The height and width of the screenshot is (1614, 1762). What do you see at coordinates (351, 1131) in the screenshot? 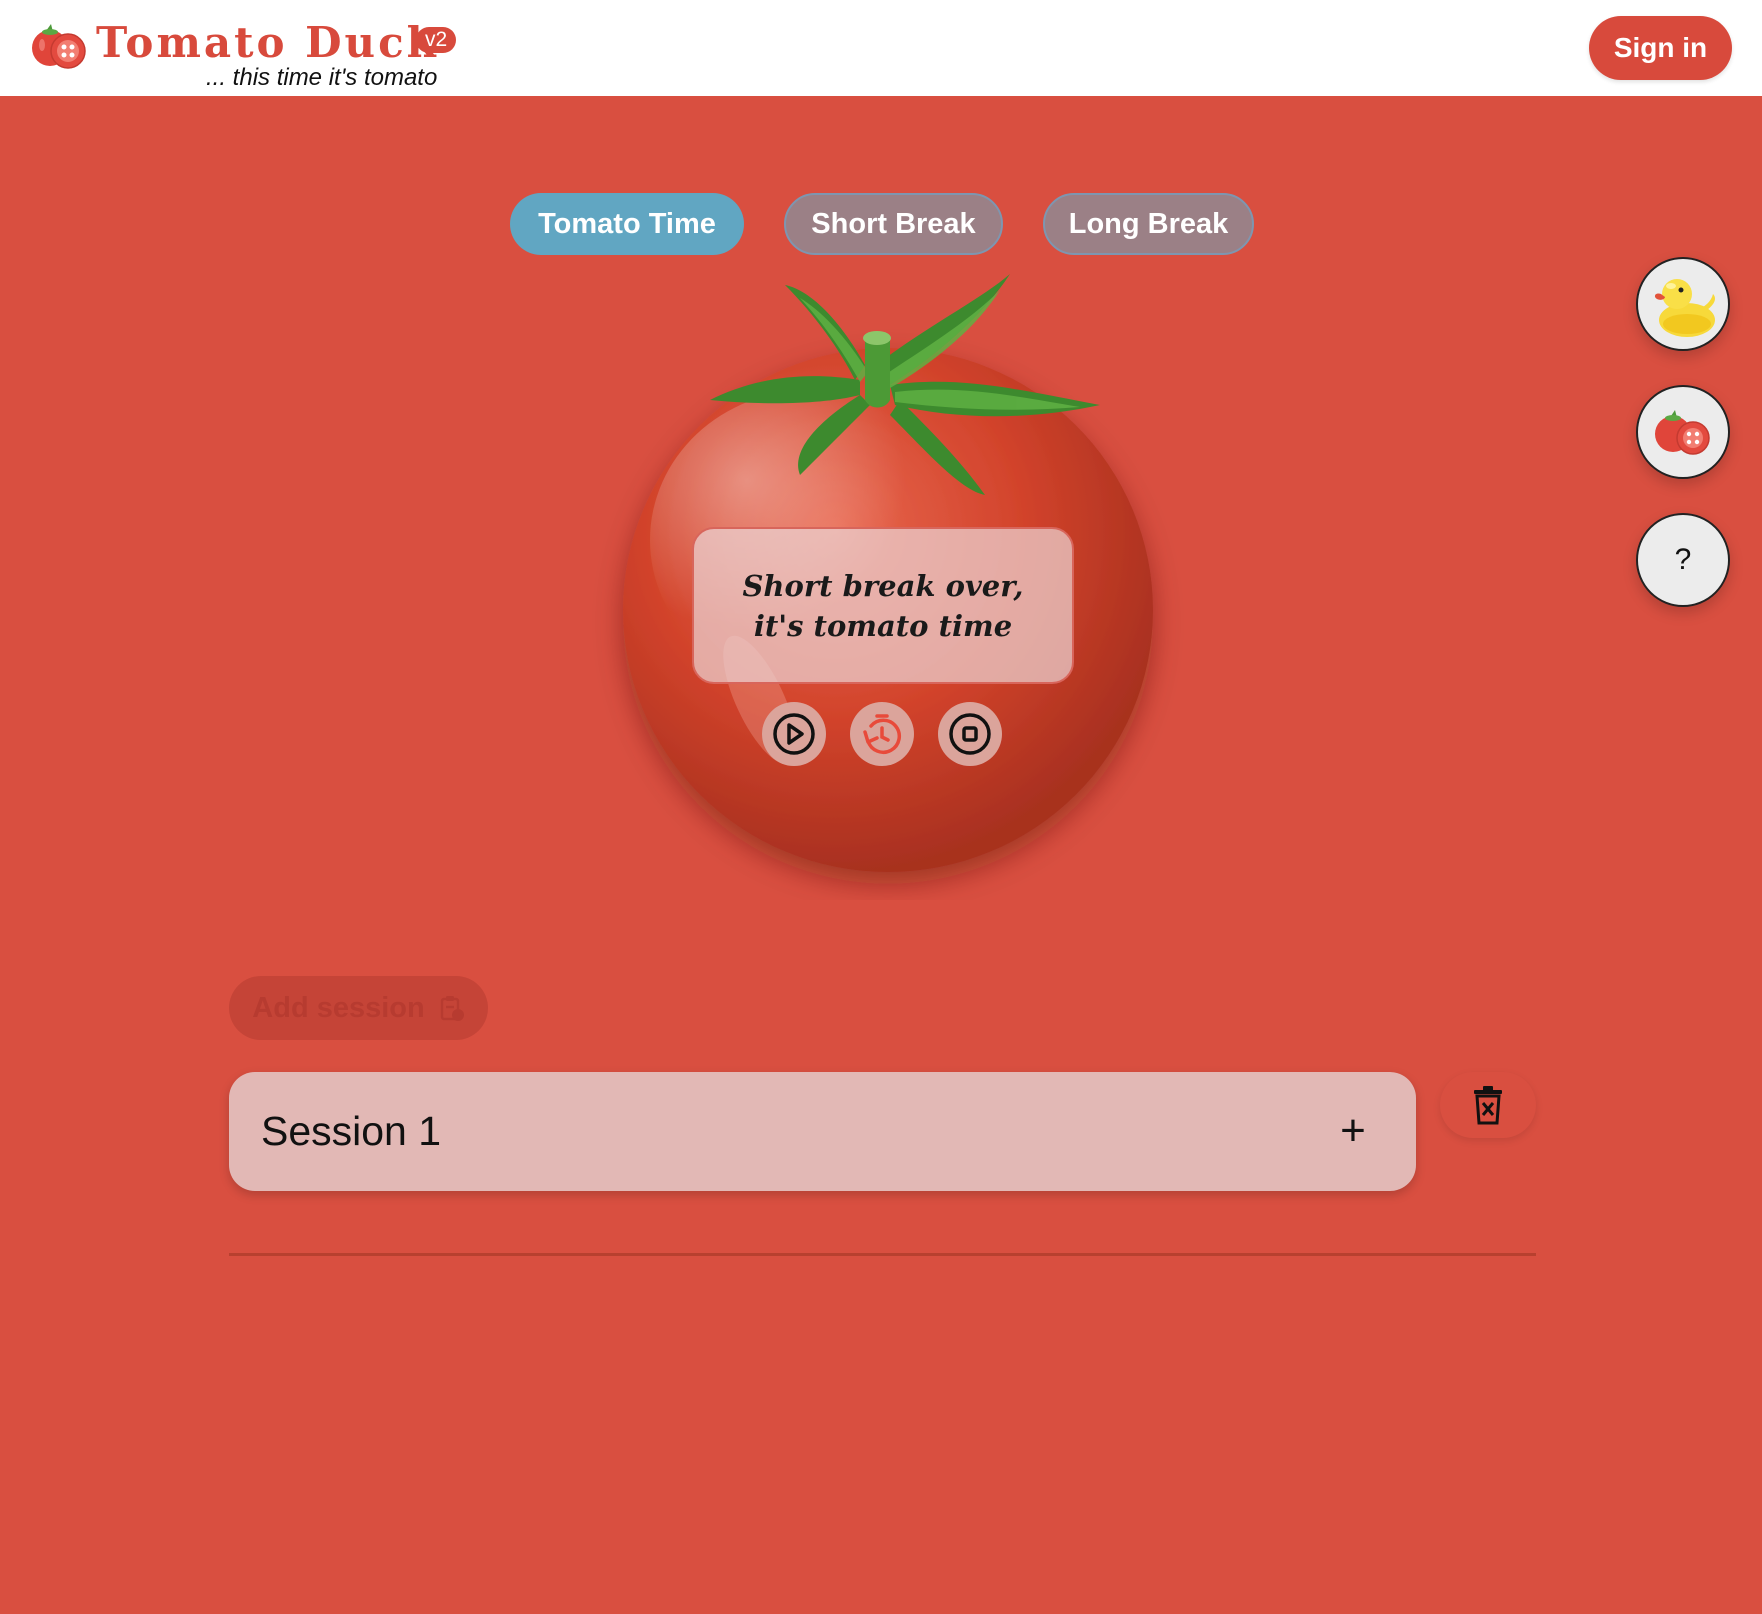
I see `session-title: Session 1` at bounding box center [351, 1131].